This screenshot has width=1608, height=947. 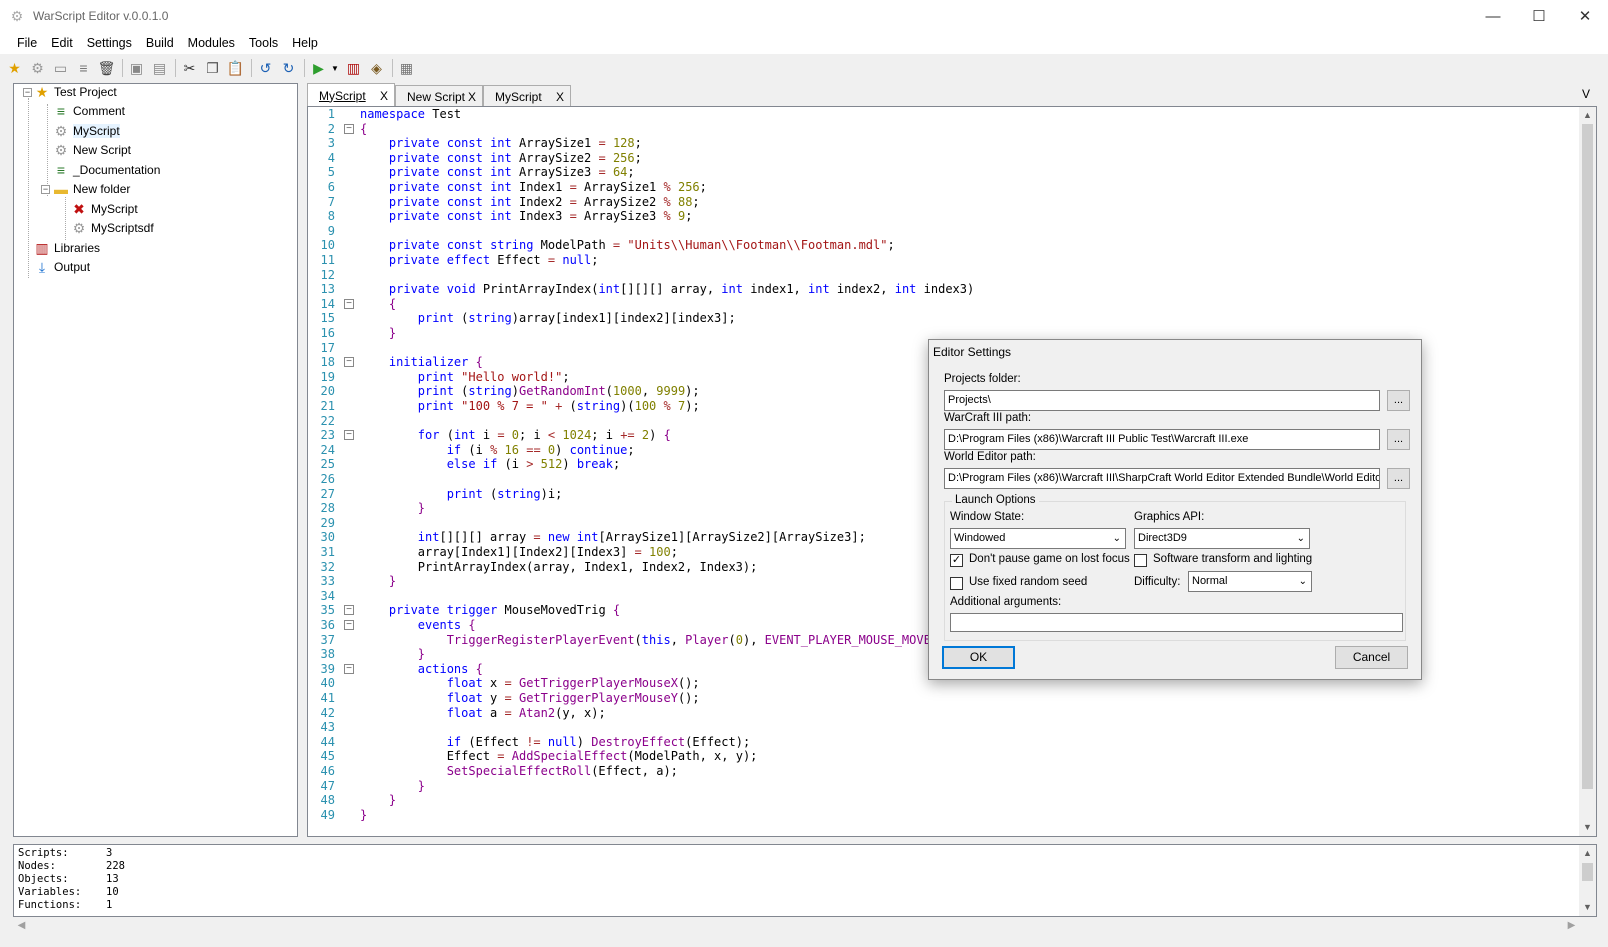 I want to click on graphics-api-select: Direct3D9 ⌄, so click(x=1222, y=538).